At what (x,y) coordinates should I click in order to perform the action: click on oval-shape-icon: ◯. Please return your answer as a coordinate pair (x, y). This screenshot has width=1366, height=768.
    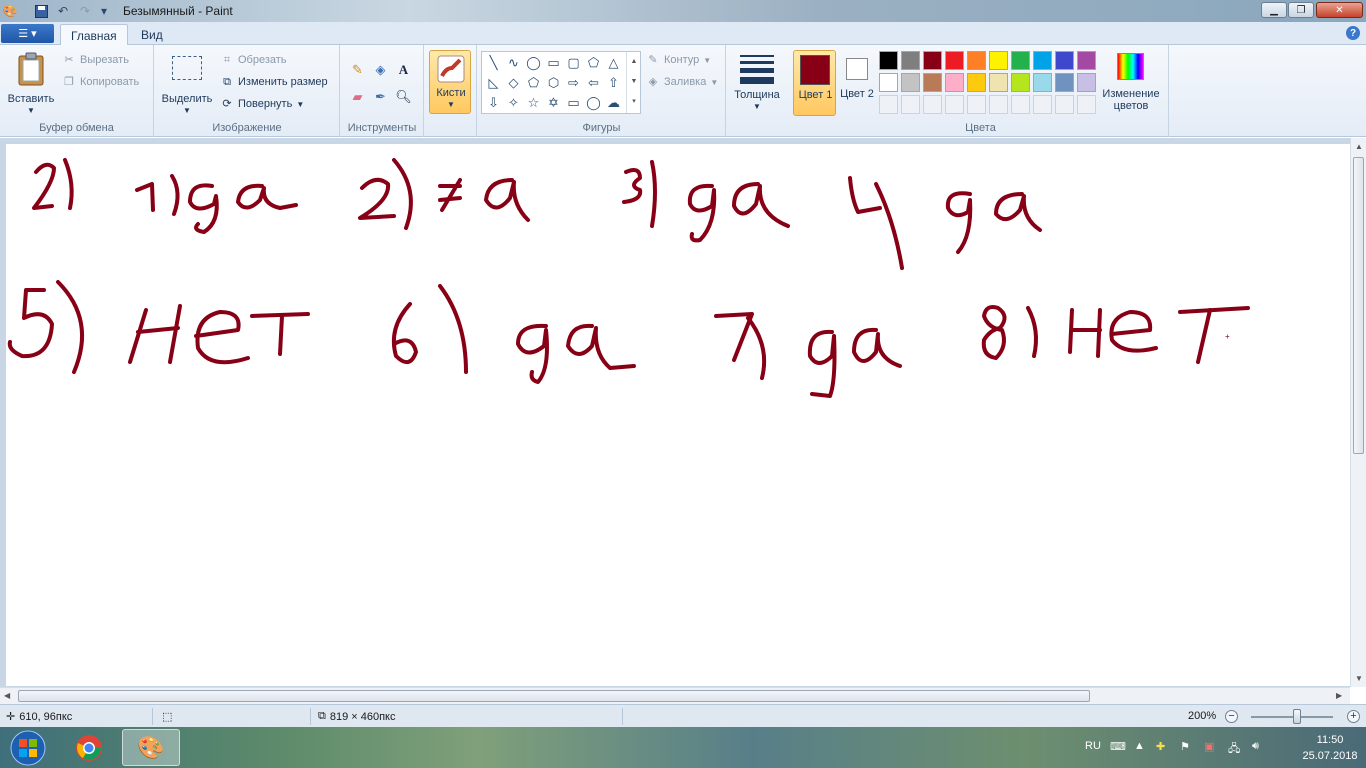
    Looking at the image, I should click on (533, 62).